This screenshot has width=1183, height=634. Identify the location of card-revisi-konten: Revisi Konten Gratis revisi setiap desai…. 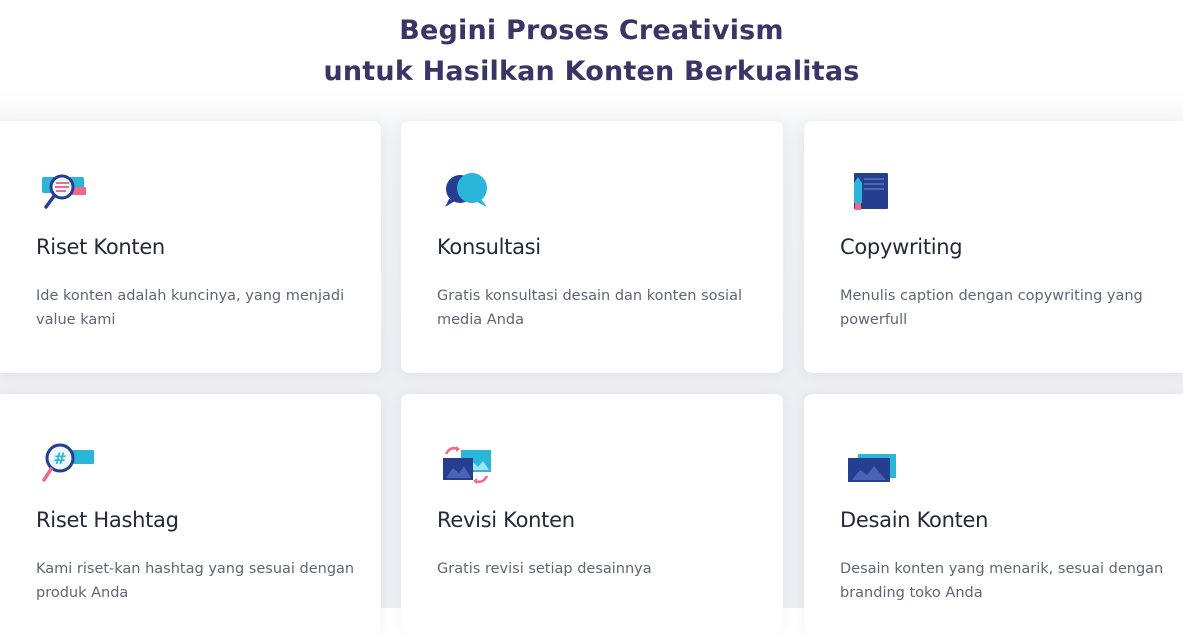
(592, 514).